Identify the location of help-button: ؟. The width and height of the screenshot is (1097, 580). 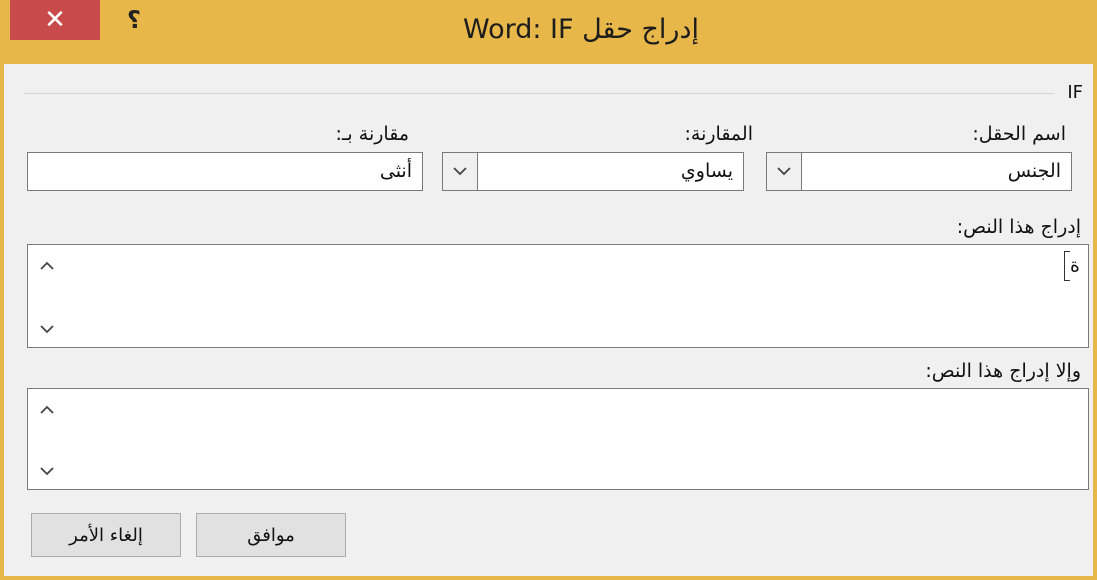
(134, 20).